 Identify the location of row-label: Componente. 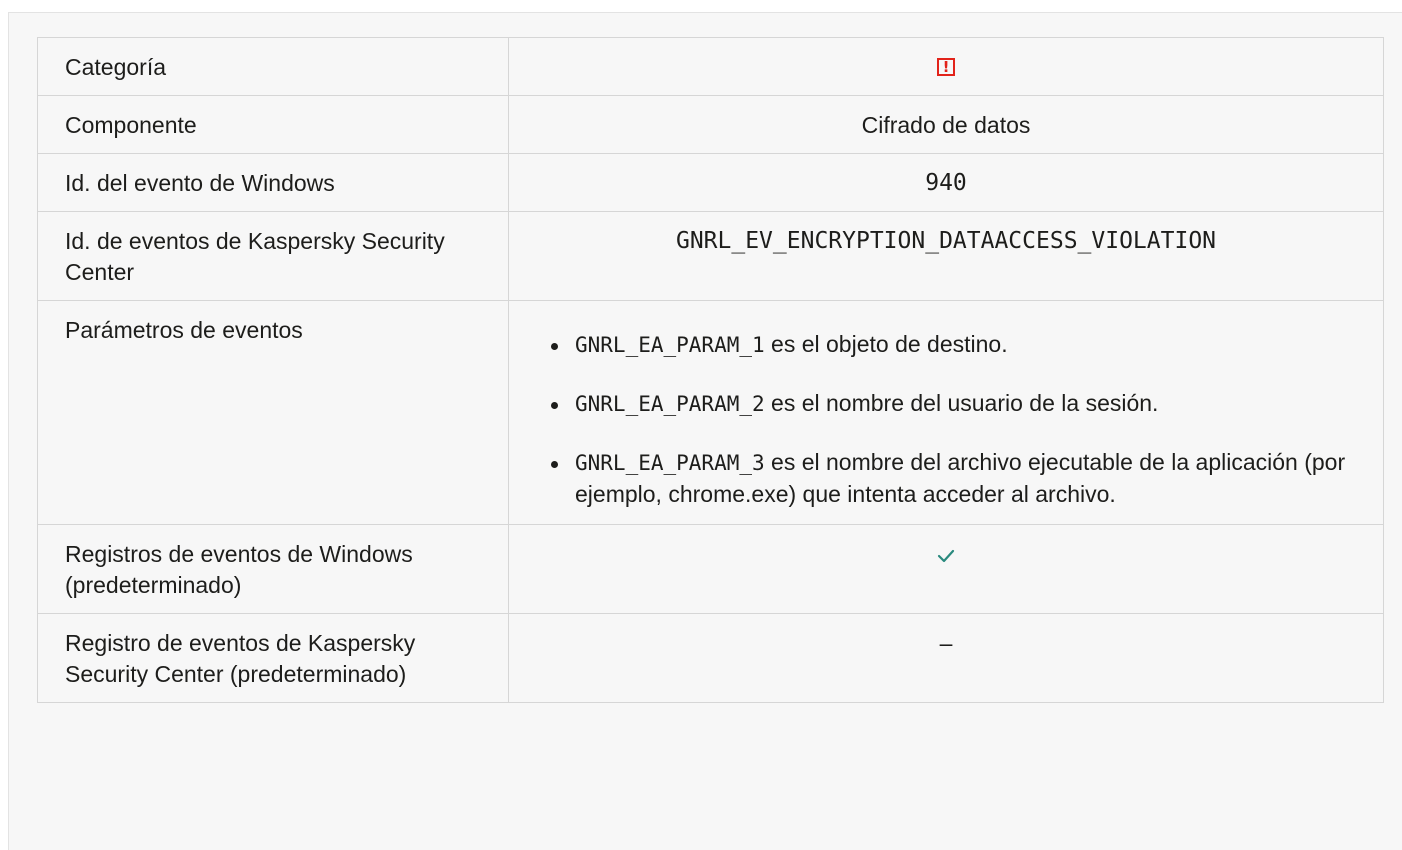
(273, 124).